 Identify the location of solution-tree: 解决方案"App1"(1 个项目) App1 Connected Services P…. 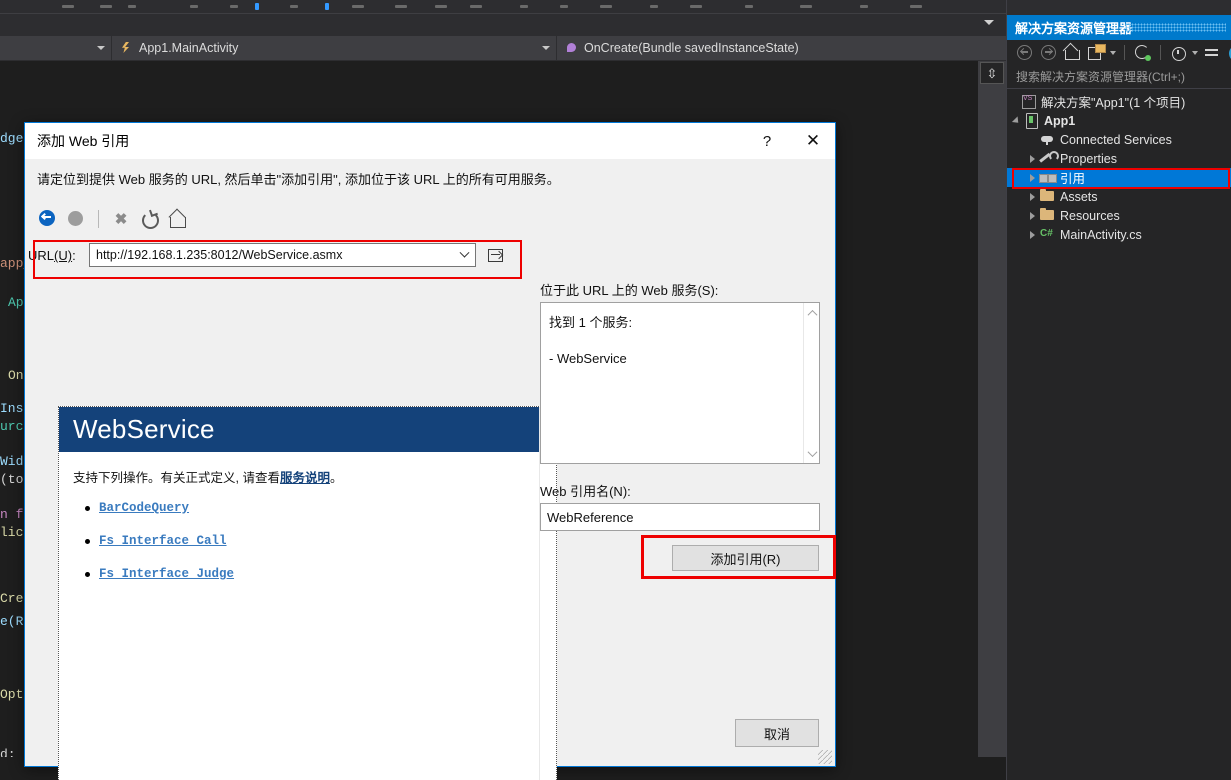
(1119, 168).